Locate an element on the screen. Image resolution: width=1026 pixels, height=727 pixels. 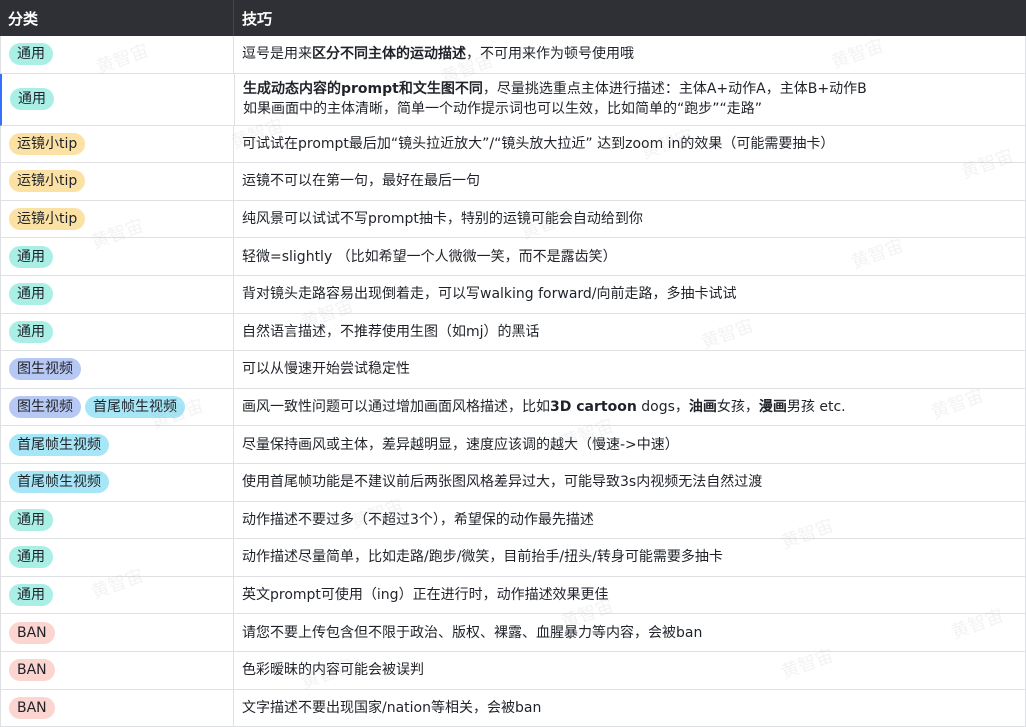
tip-cell: 自然语言描述，不推荐使用生图（如mj）的黑话 is located at coordinates (629, 332).